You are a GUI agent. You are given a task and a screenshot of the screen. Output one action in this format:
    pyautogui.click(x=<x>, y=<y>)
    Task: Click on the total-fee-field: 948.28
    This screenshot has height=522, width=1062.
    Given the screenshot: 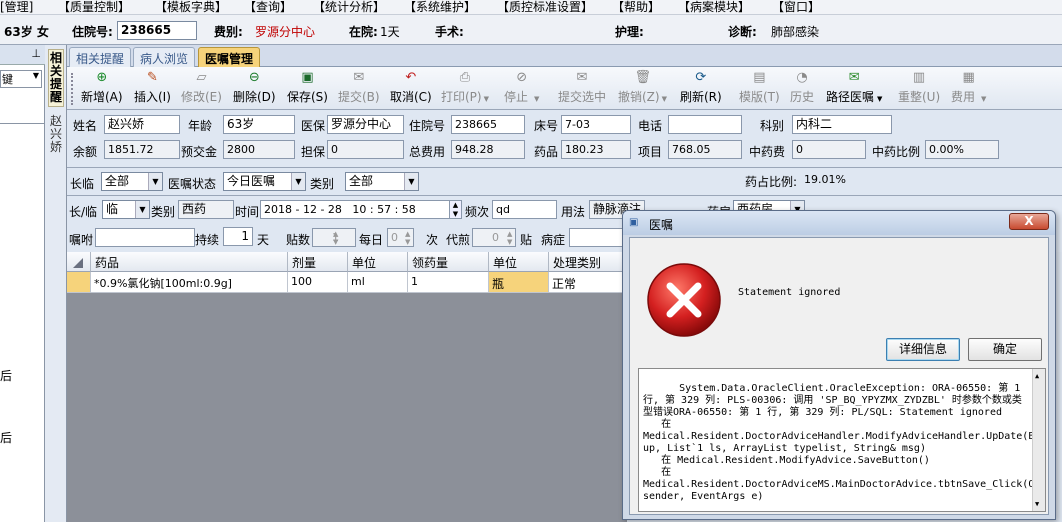 What is the action you would take?
    pyautogui.click(x=488, y=149)
    